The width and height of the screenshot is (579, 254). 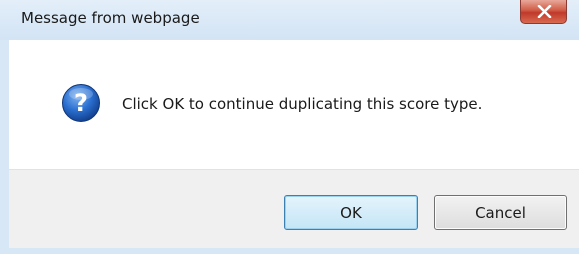 What do you see at coordinates (500, 212) in the screenshot?
I see `cancel-button: Cancel` at bounding box center [500, 212].